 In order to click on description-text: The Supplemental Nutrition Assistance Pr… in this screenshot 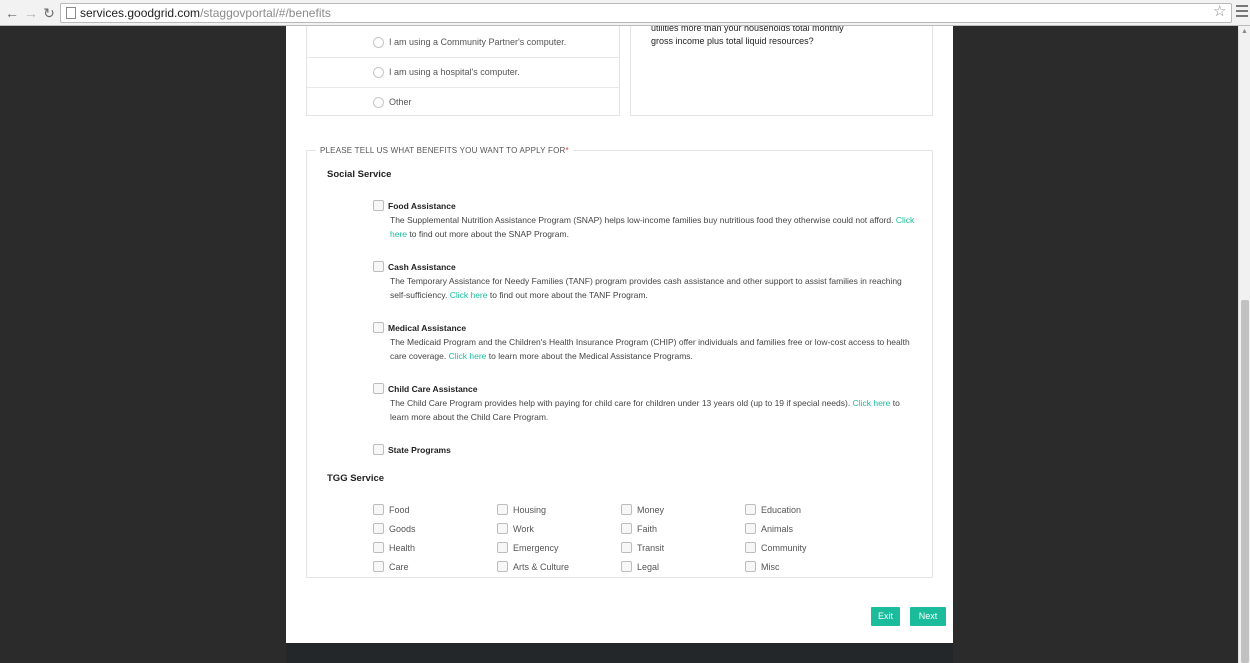, I will do `click(642, 220)`.